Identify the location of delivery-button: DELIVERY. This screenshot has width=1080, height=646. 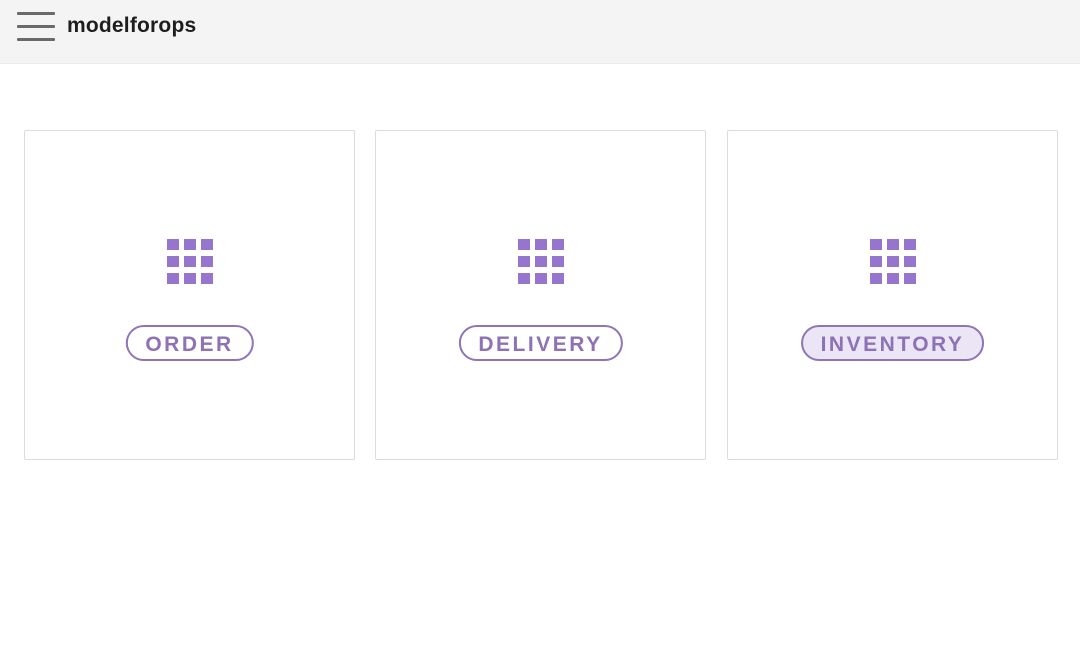
(540, 343).